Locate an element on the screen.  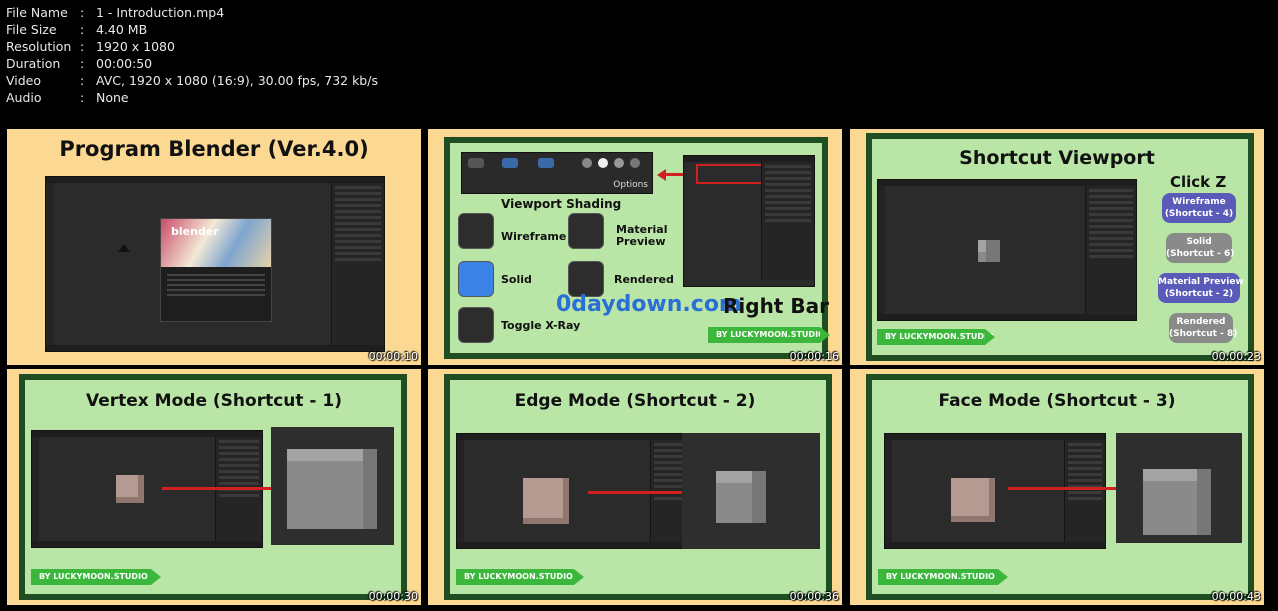
file-info-row: Resolution:1920 x 1080 is located at coordinates (90, 46).